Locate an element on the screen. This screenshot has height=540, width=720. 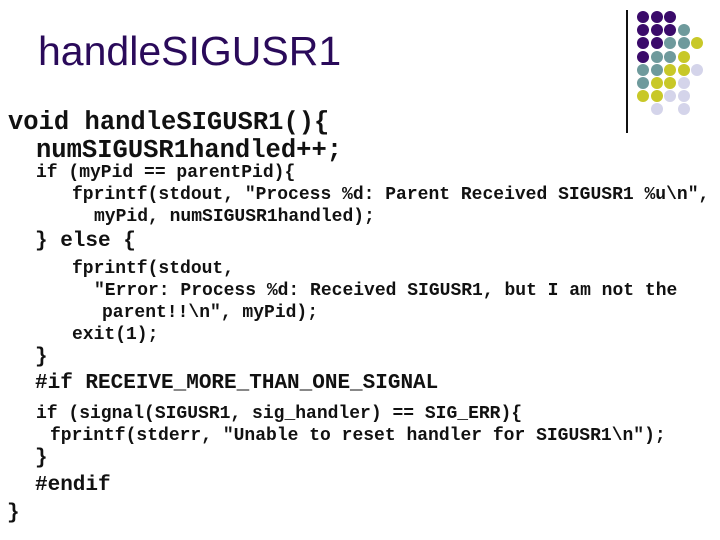
code-line: } else { is located at coordinates (85, 241).